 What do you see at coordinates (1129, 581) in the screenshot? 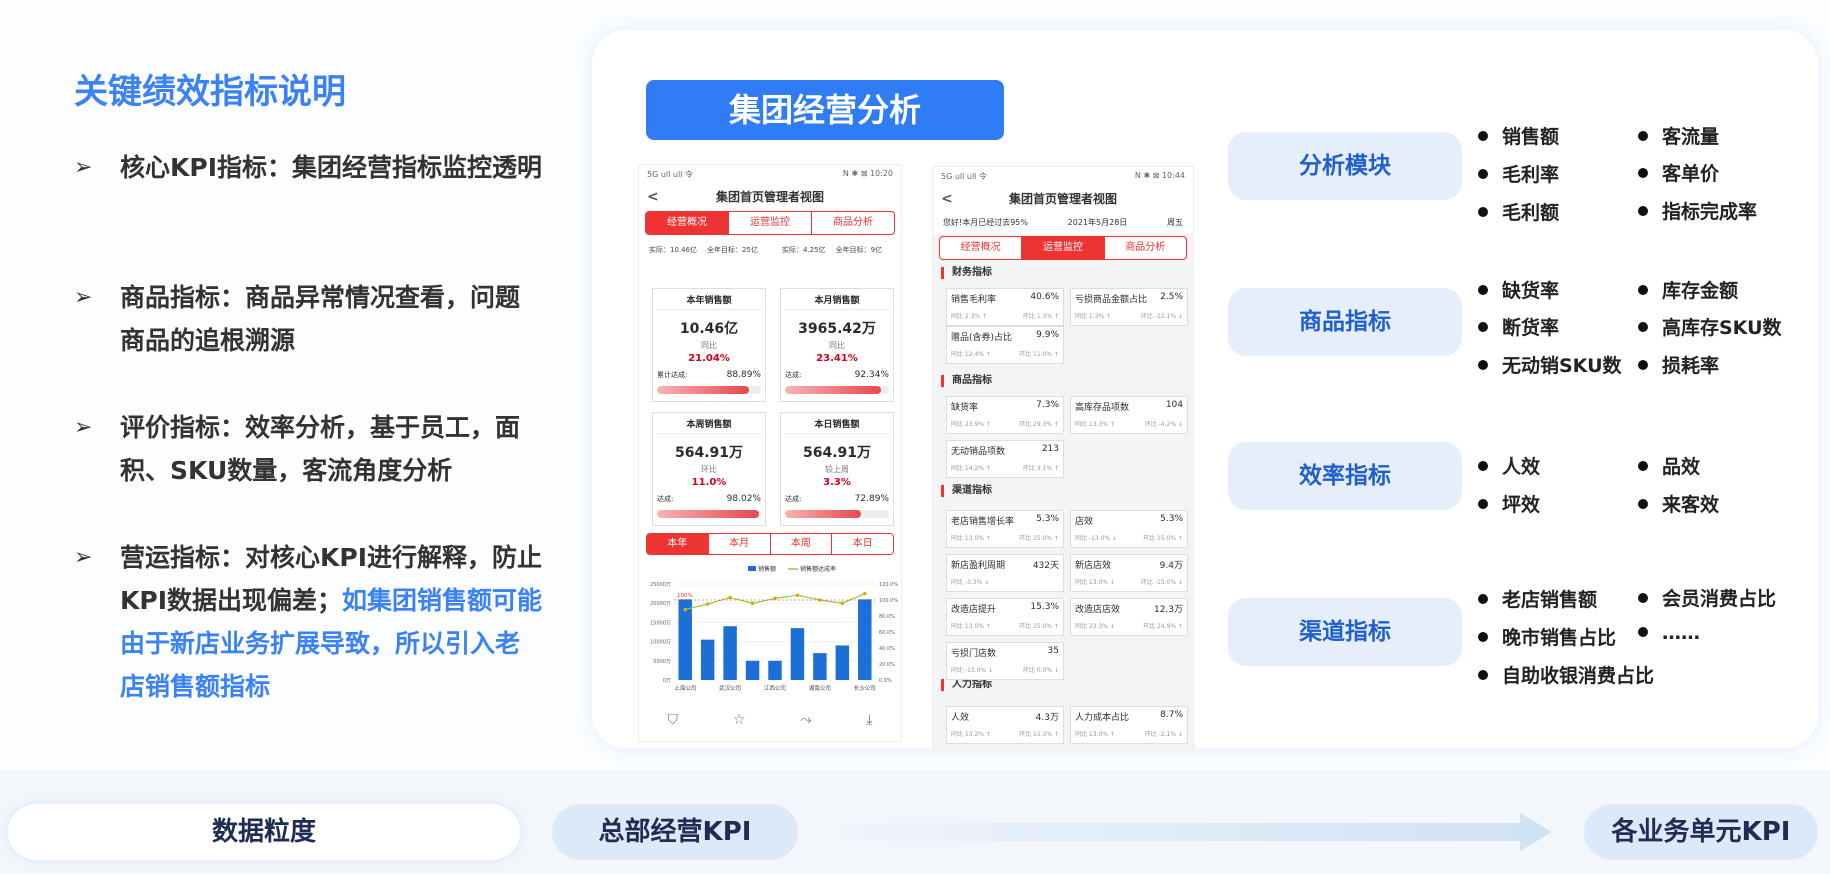
I see `metric-compare: 同比 13.0% ↓ 环比 -15.0% ↓` at bounding box center [1129, 581].